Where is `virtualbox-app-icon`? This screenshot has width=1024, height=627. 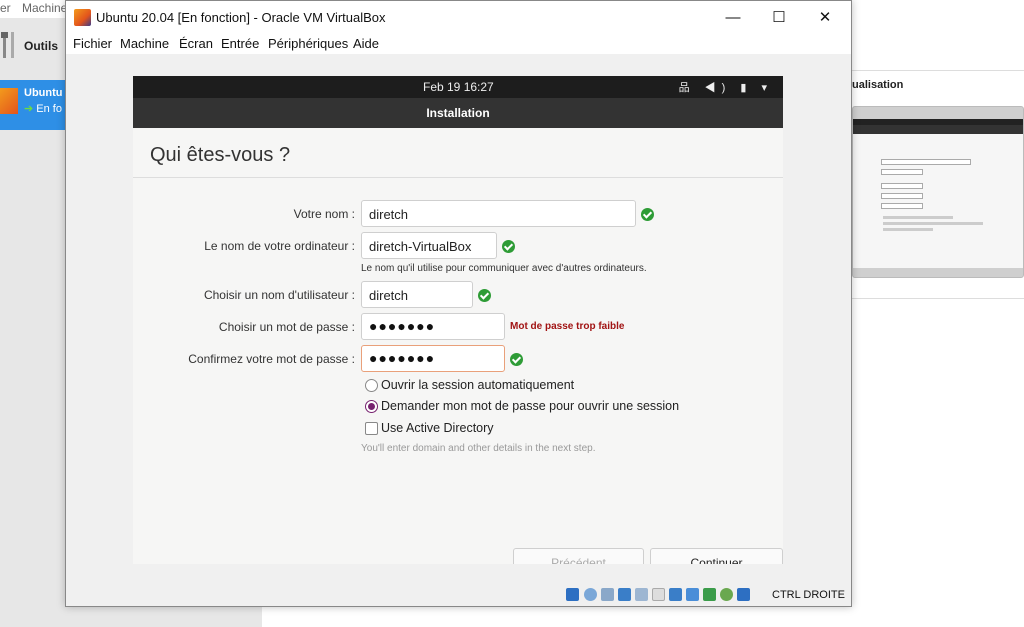
virtualbox-app-icon is located at coordinates (82, 17).